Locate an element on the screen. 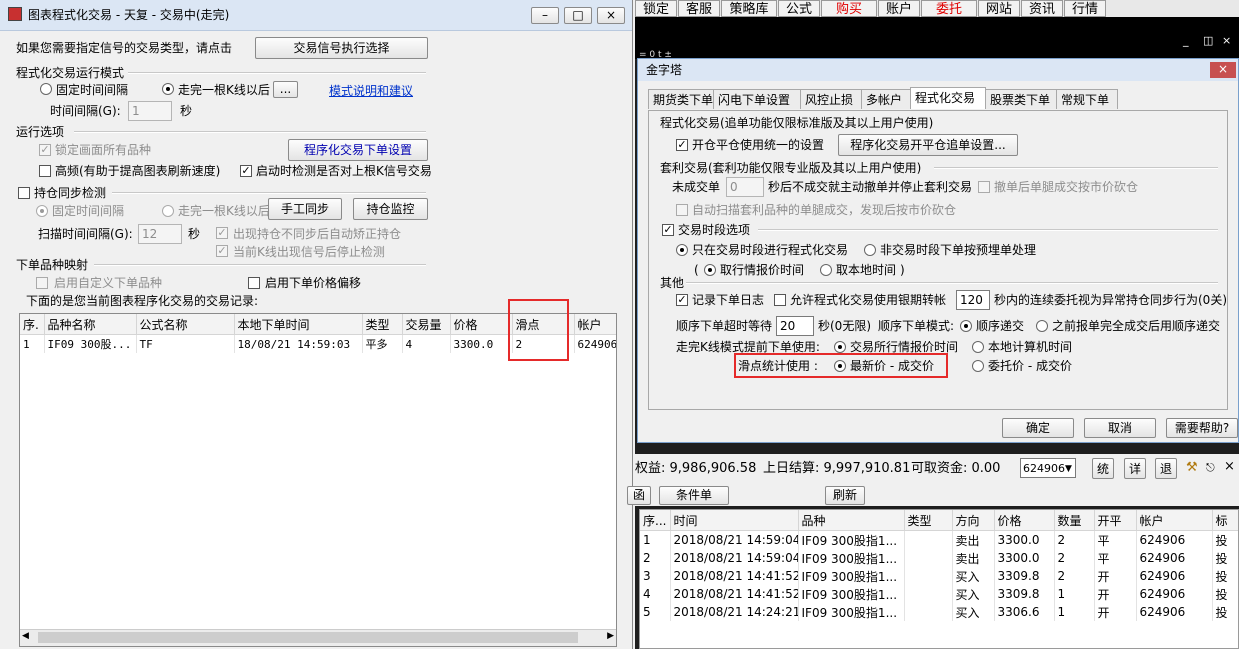 The height and width of the screenshot is (649, 1239). order-settings-button: 程序化交易下单设置 is located at coordinates (358, 150).